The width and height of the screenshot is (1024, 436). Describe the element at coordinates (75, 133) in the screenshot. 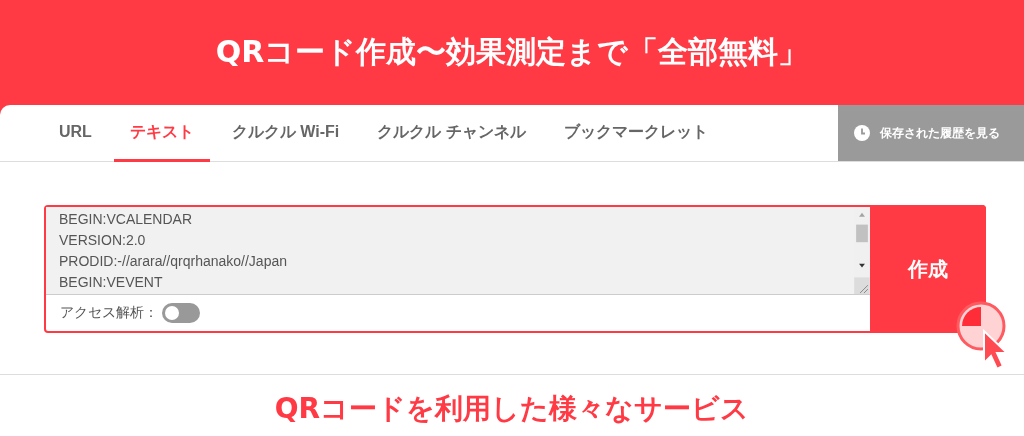

I see `tab: URL` at that location.